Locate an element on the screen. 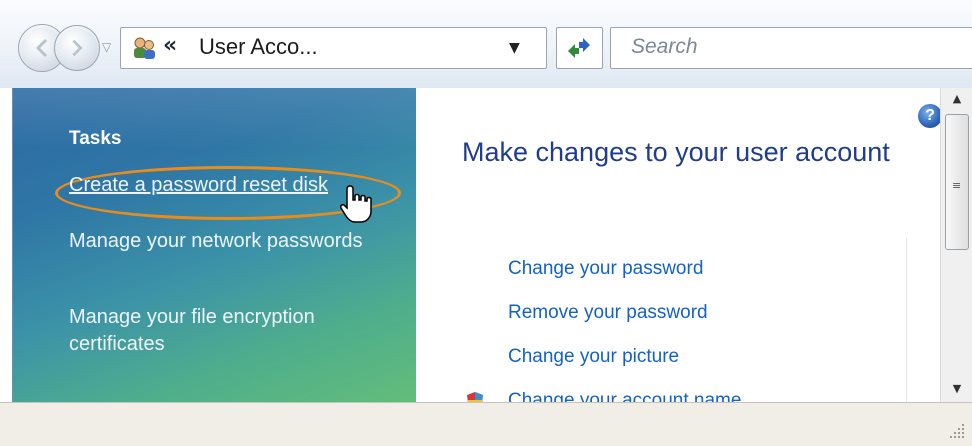 This screenshot has height=446, width=972. help-icon: ? is located at coordinates (929, 116).